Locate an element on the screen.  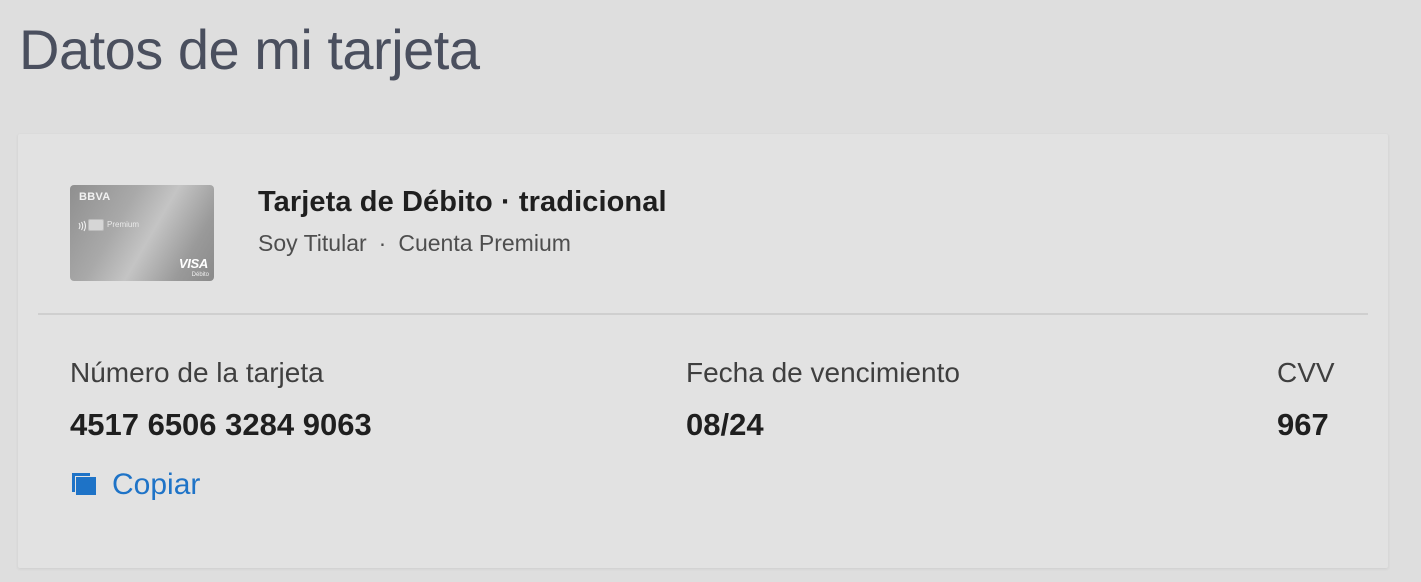
page-title: Datos de mi tarjeta is located at coordinates (249, 49).